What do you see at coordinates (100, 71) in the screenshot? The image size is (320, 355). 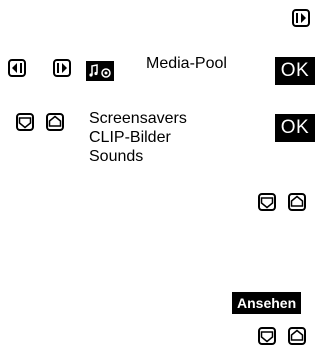 I see `media-pool-icon` at bounding box center [100, 71].